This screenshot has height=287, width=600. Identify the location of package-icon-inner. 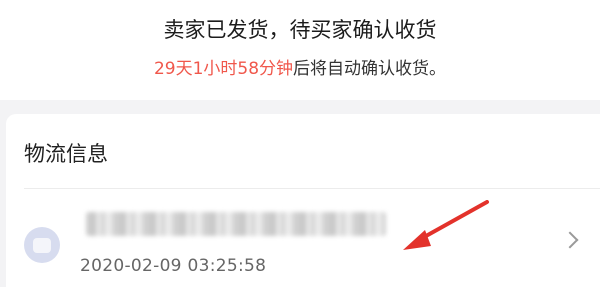
(42, 245).